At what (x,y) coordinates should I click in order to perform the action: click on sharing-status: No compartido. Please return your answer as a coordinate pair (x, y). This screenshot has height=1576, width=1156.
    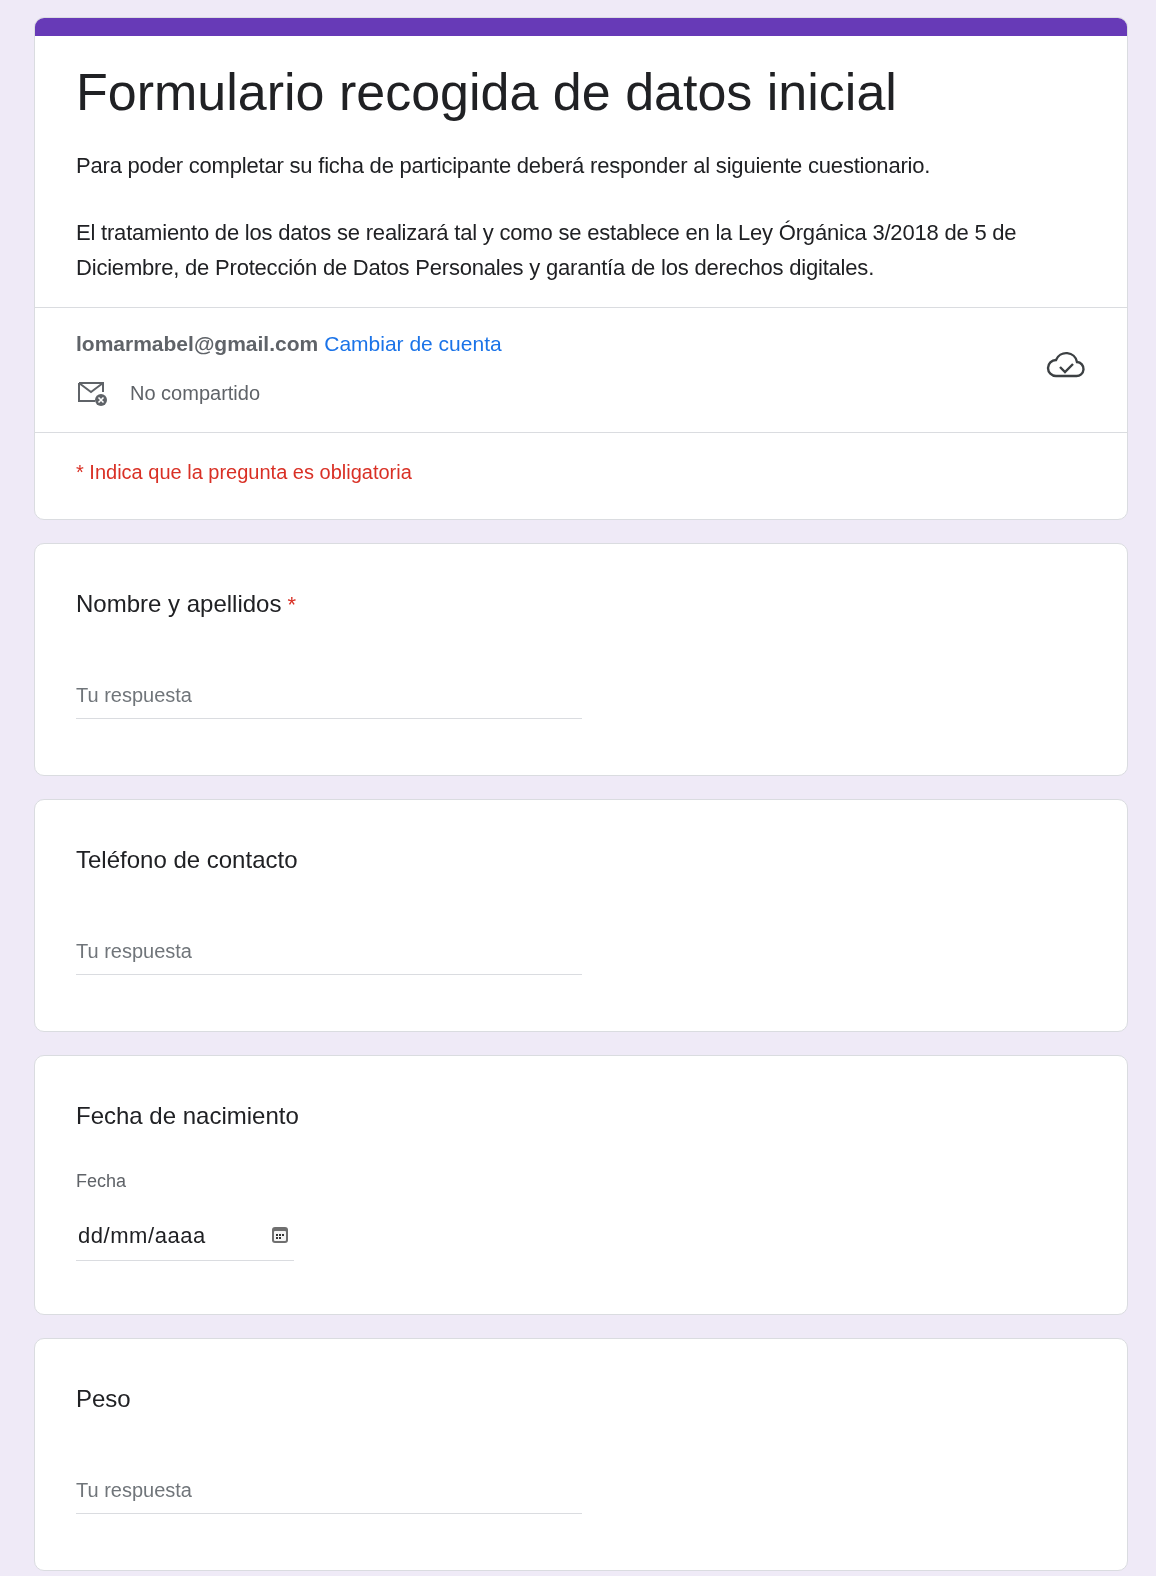
    Looking at the image, I should click on (195, 393).